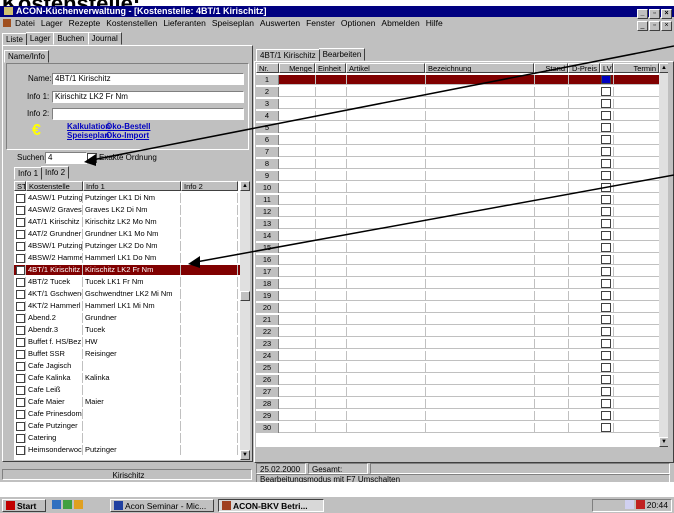 The width and height of the screenshot is (674, 513). I want to click on arrow-head-search, so click(90, 160).